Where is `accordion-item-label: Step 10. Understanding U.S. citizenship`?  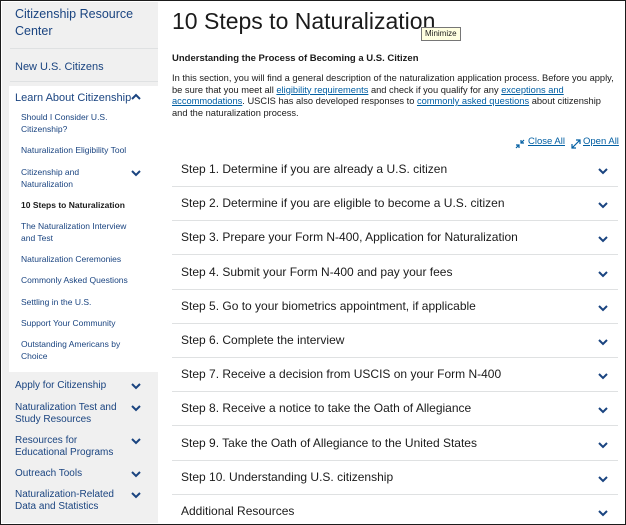 accordion-item-label: Step 10. Understanding U.S. citizenship is located at coordinates (287, 476).